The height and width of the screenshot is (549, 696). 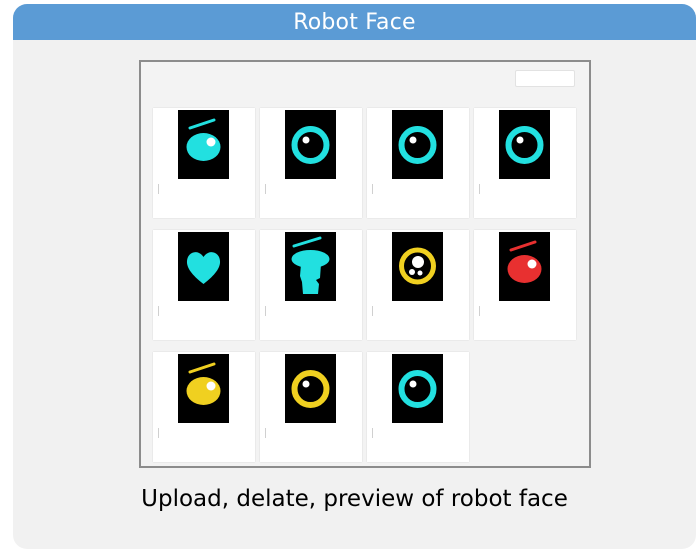 What do you see at coordinates (524, 261) in the screenshot?
I see `red-eye-with-brow-icon` at bounding box center [524, 261].